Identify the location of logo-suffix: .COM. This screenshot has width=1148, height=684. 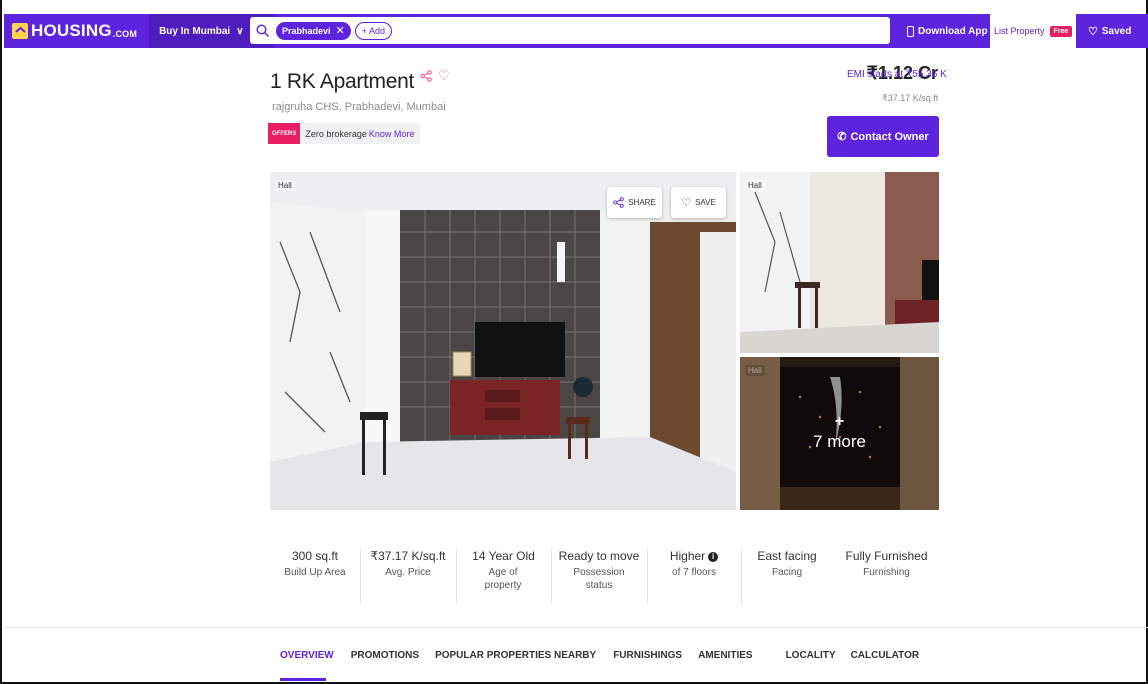
(125, 33).